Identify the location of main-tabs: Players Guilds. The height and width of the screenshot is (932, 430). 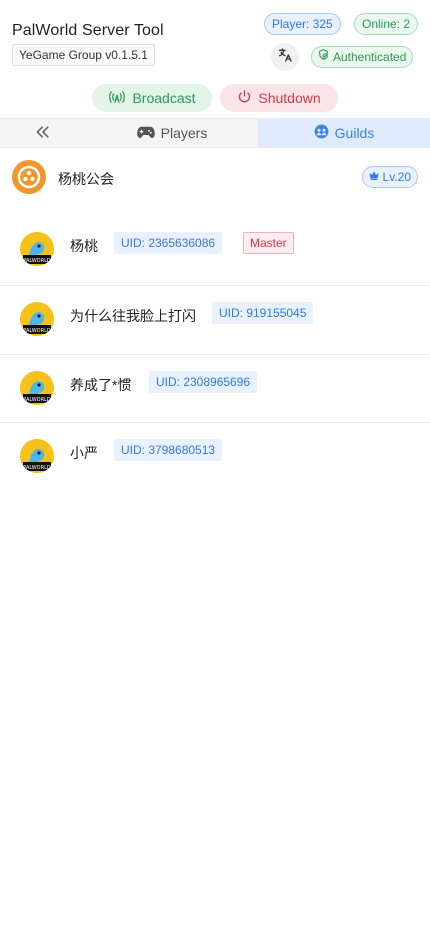
(215, 133).